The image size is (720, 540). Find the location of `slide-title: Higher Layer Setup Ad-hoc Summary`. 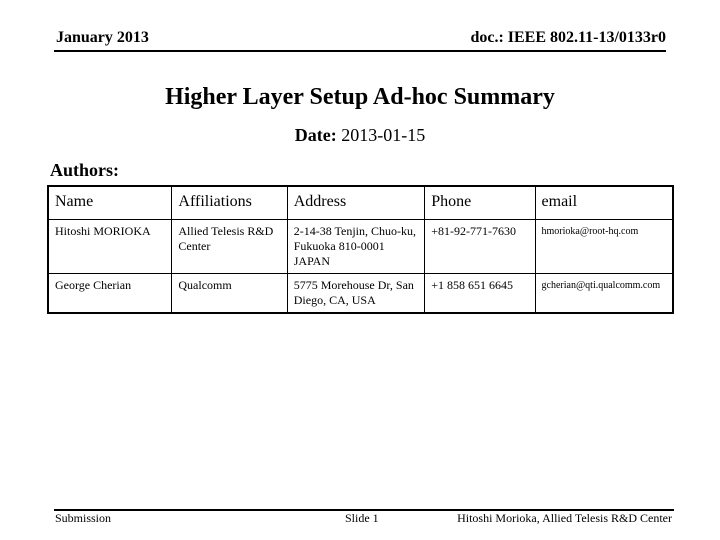

slide-title: Higher Layer Setup Ad-hoc Summary is located at coordinates (360, 97).